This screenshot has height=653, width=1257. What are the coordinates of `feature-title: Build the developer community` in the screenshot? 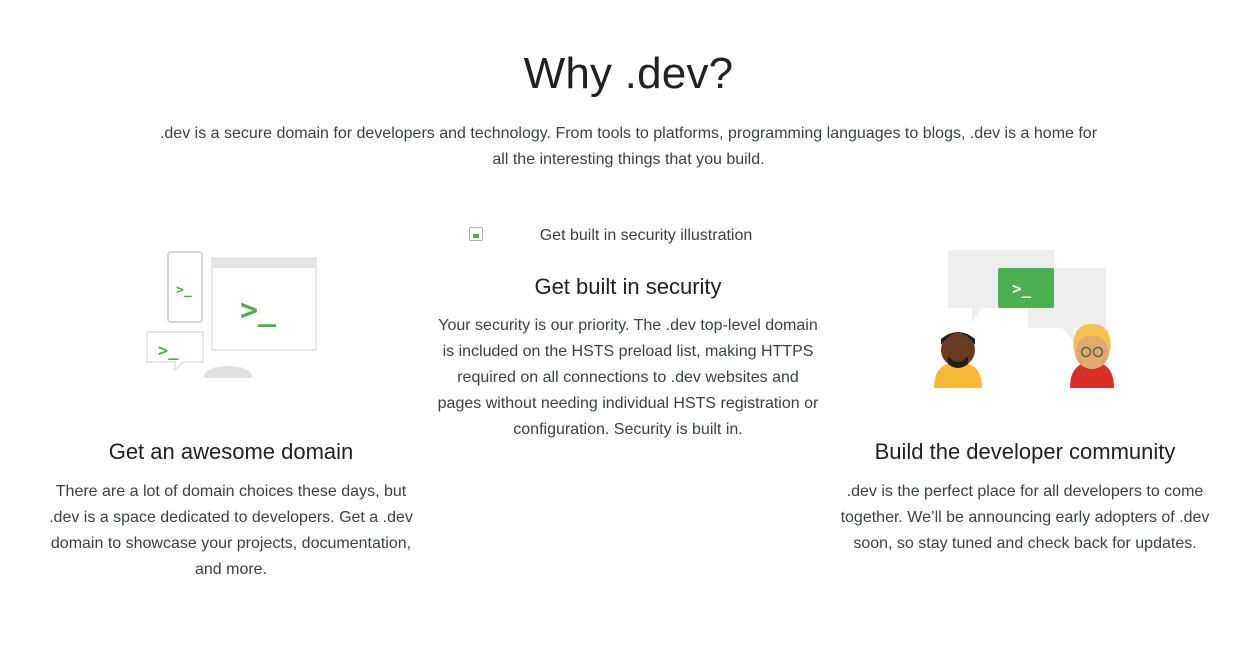 It's located at (1025, 451).